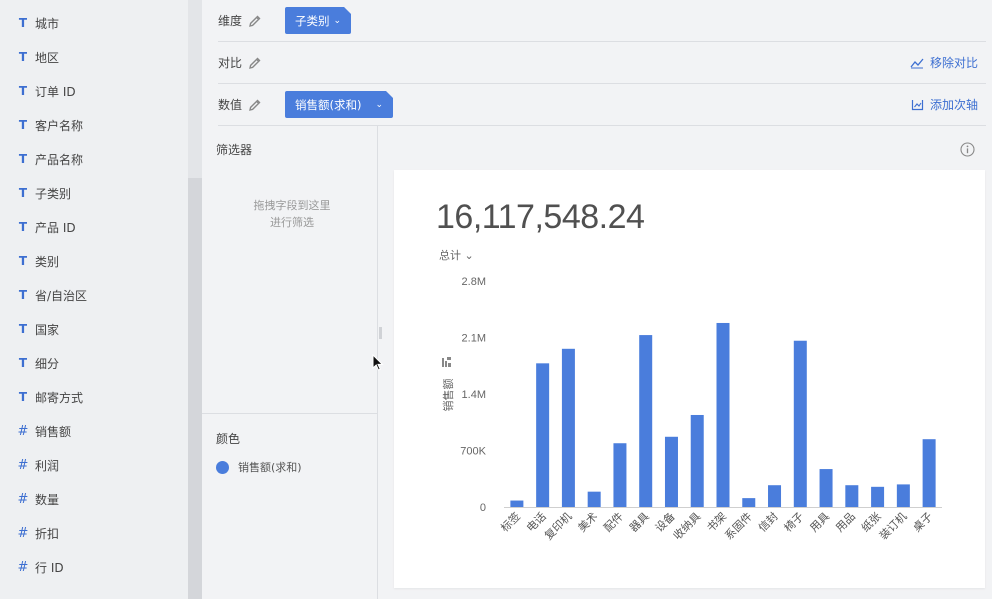  I want to click on sort-icon, so click(446, 362).